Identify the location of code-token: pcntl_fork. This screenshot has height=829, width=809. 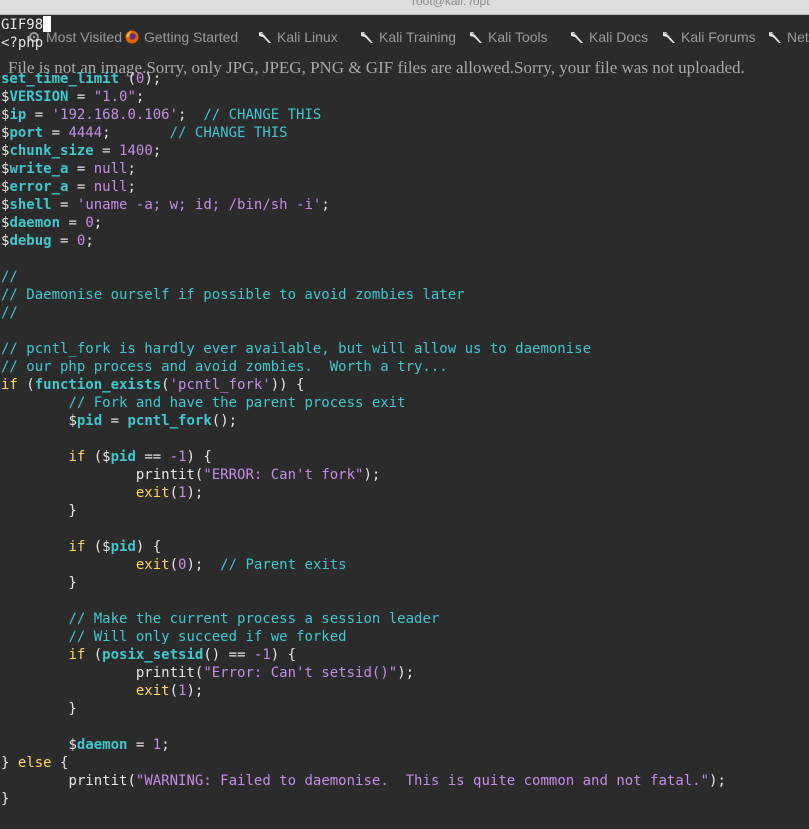
(169, 421).